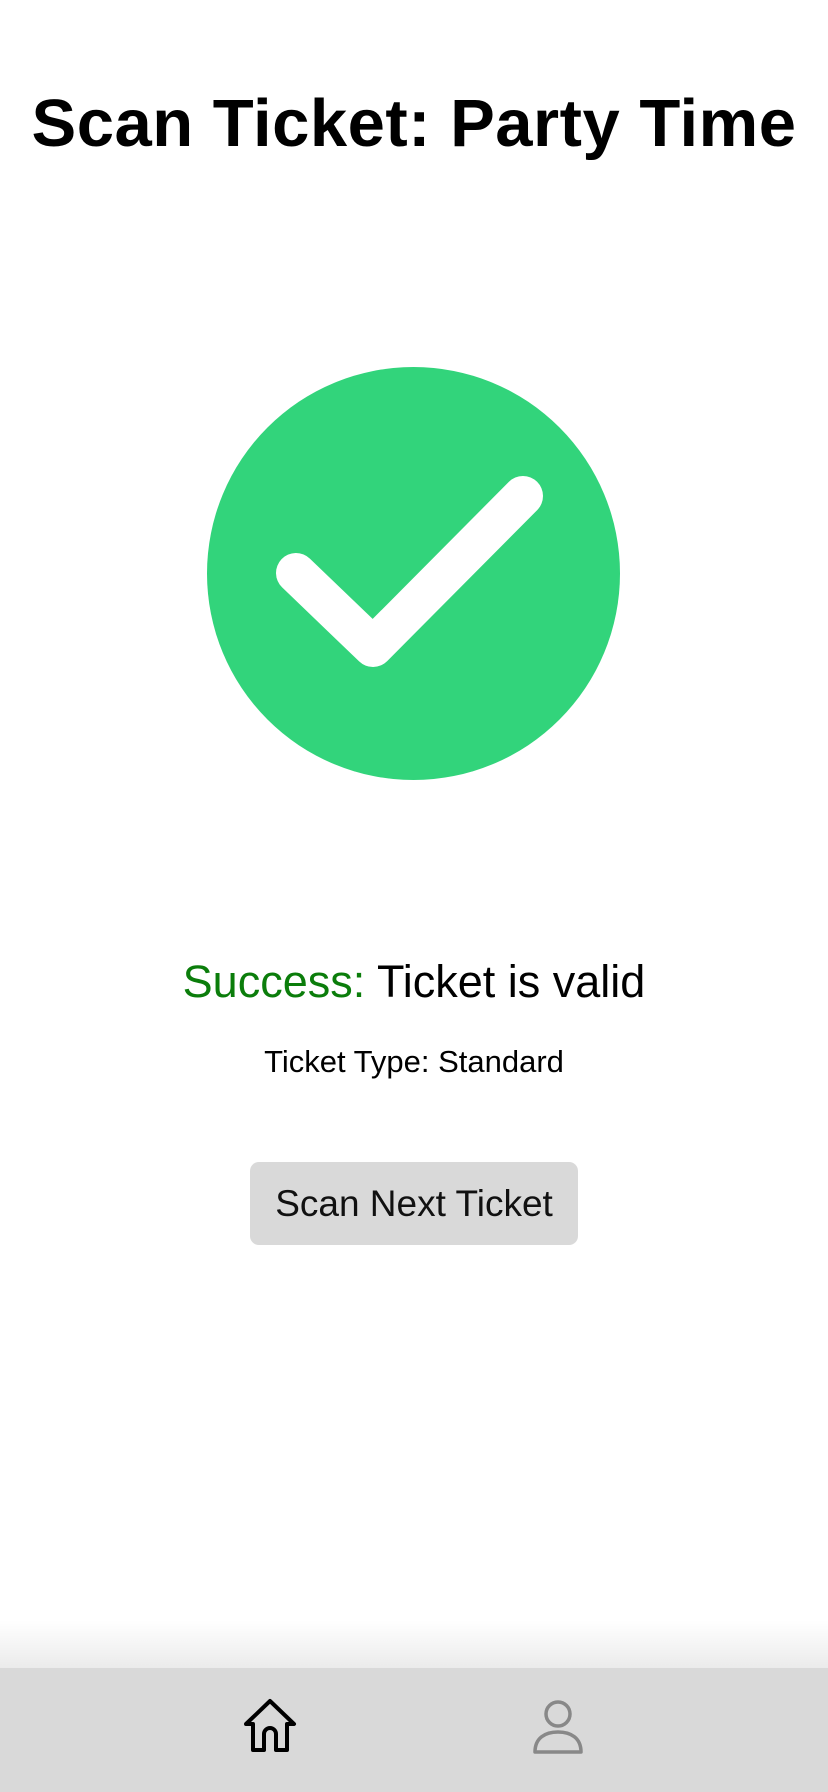 This screenshot has width=828, height=1792. I want to click on scan-next-ticket-button: Scan Next Ticket, so click(414, 1203).